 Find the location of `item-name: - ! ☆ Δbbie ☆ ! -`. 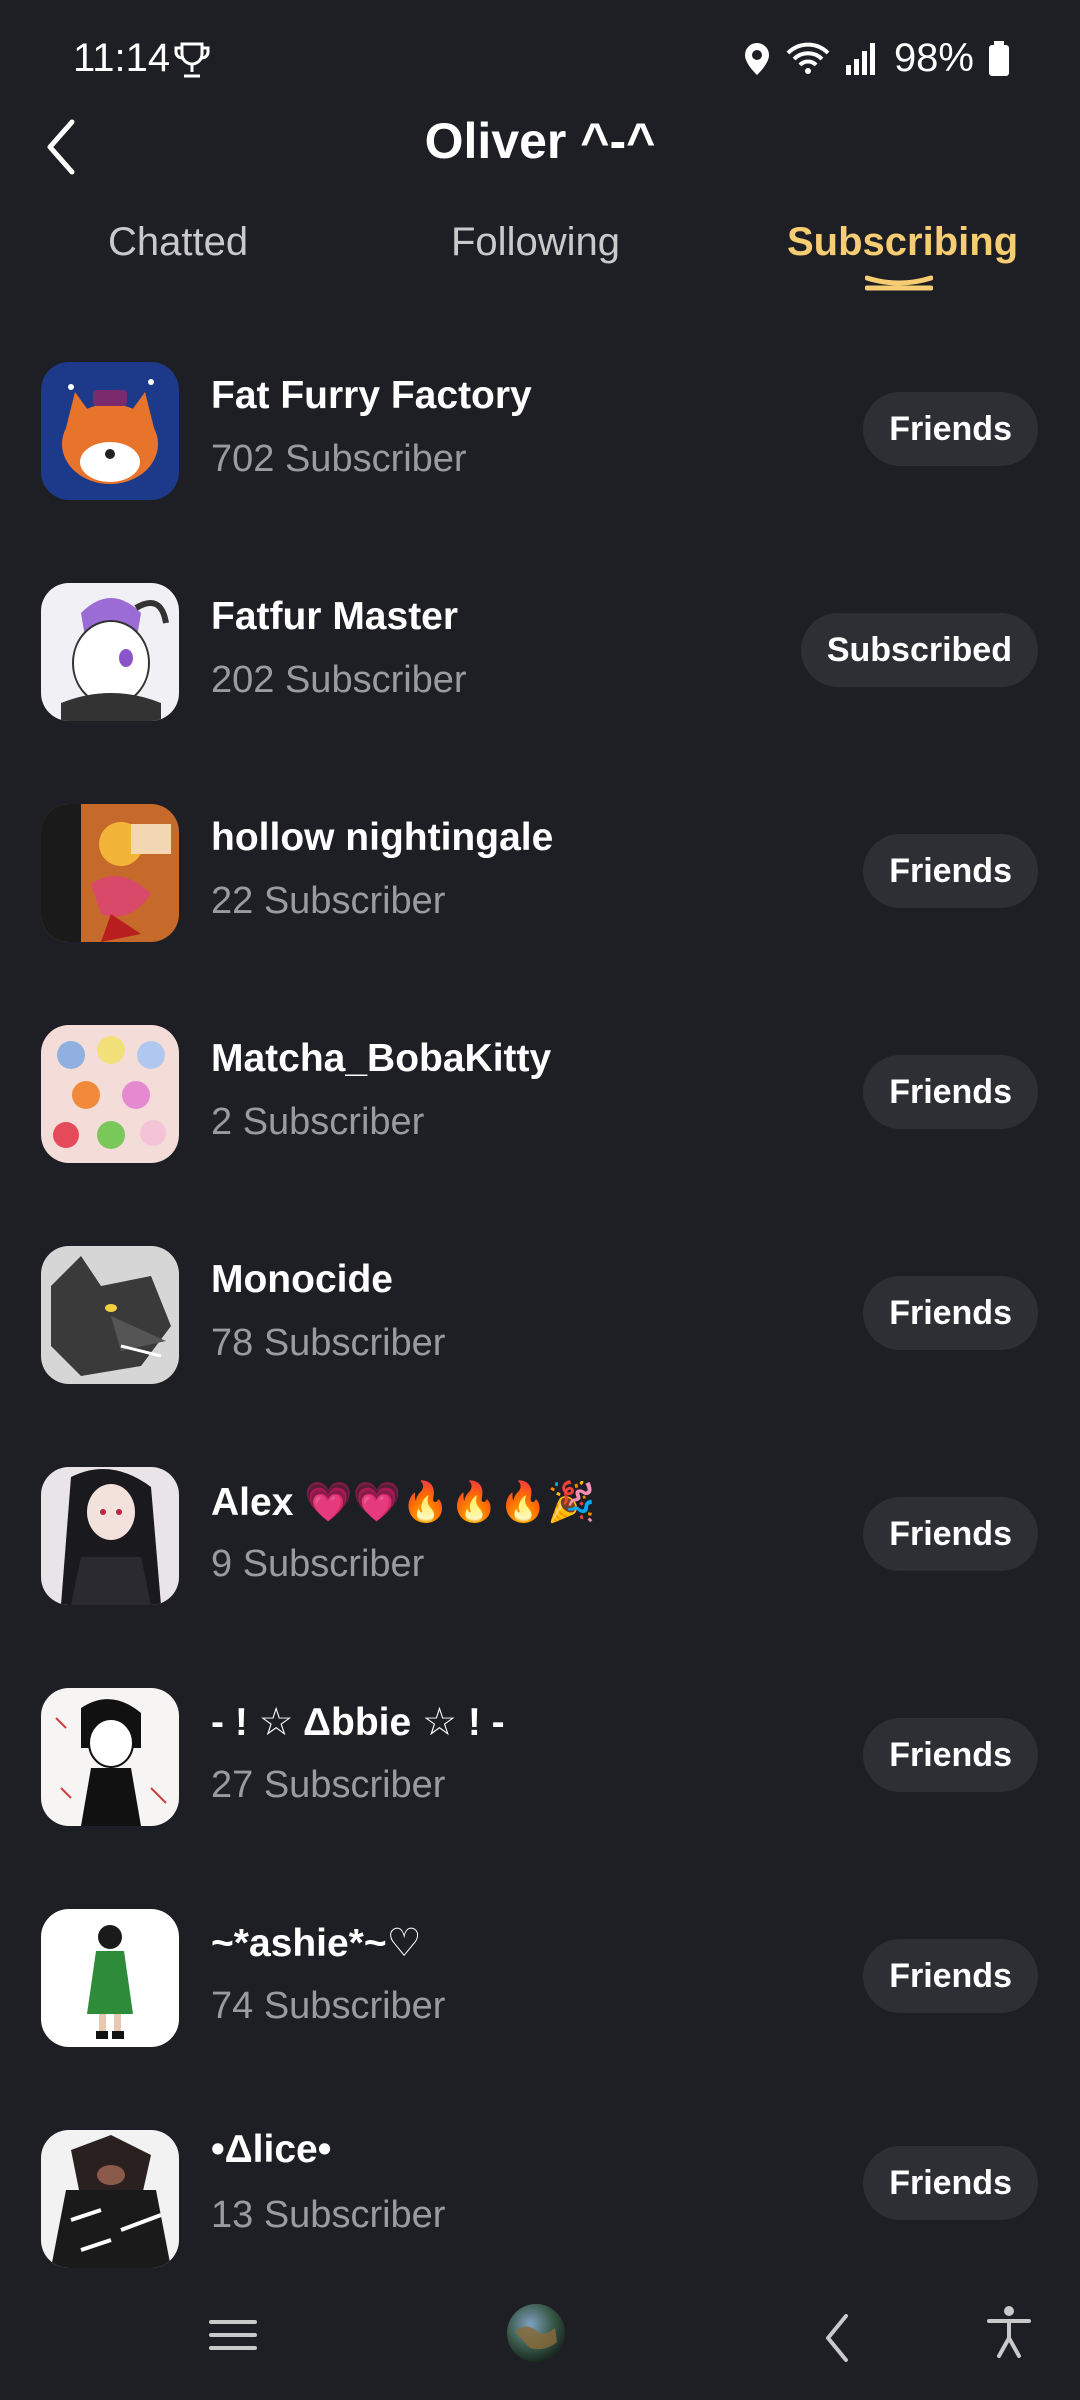

item-name: - ! ☆ Δbbie ☆ ! - is located at coordinates (358, 1722).